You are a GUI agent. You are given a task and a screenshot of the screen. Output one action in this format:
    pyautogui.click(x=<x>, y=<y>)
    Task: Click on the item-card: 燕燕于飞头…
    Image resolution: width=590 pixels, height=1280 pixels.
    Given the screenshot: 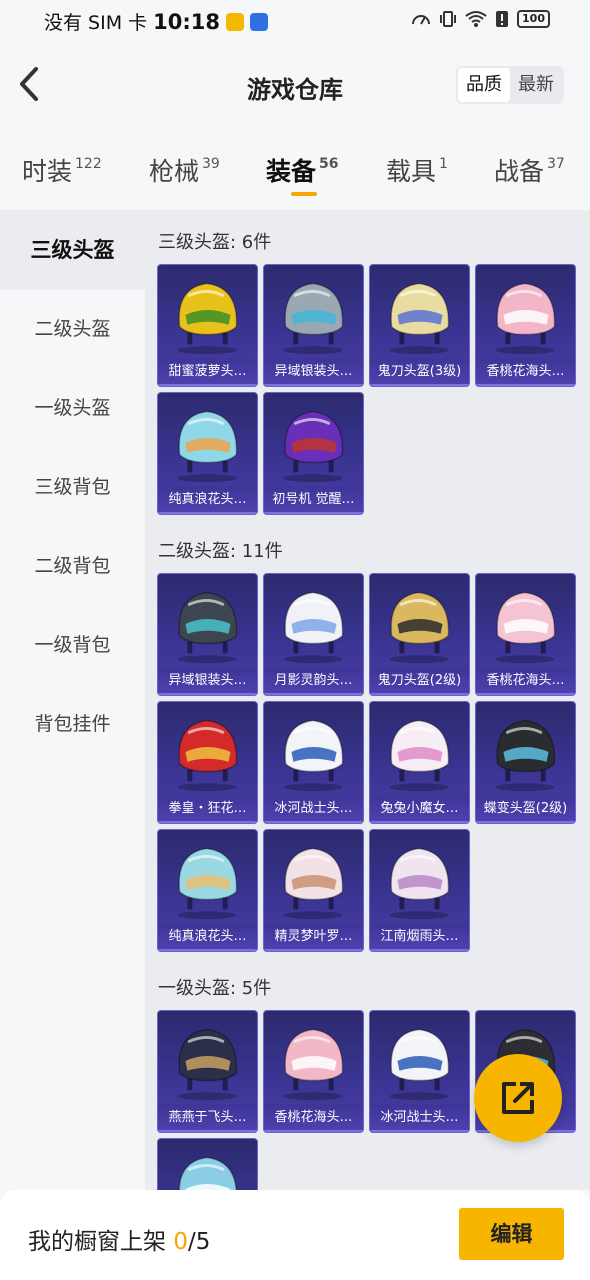 What is the action you would take?
    pyautogui.click(x=207, y=1071)
    